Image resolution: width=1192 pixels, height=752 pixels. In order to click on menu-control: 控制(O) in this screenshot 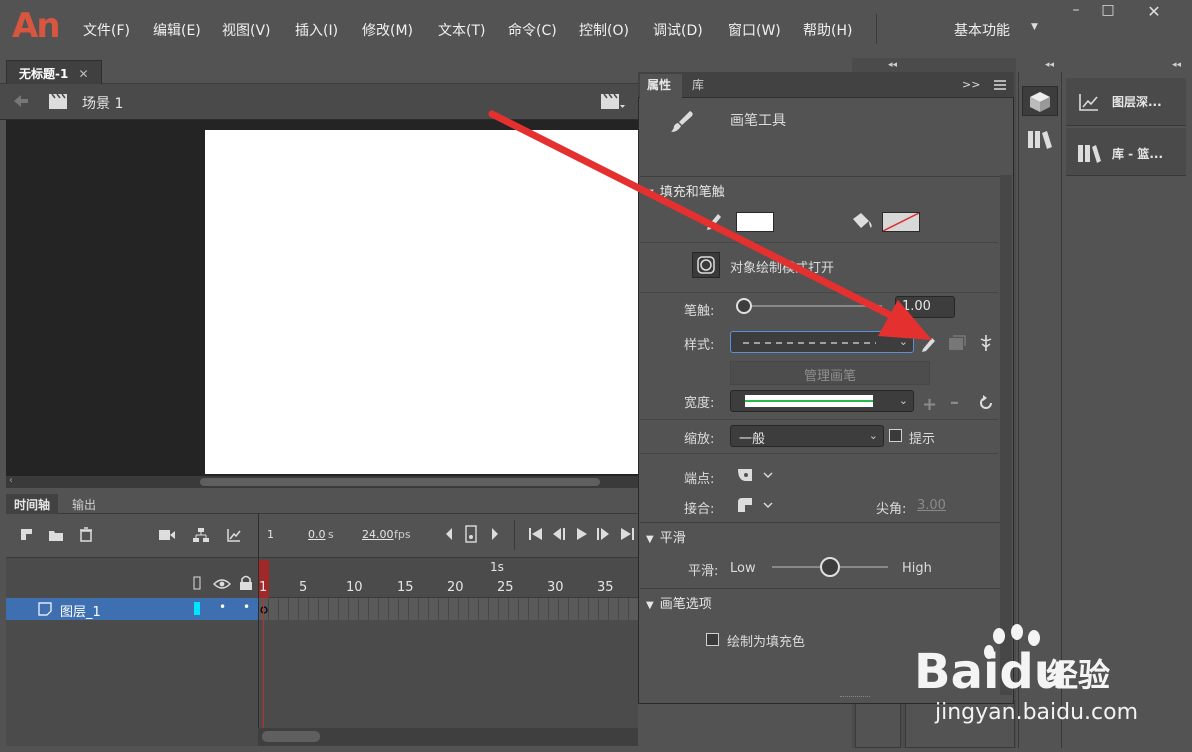, I will do `click(604, 30)`.